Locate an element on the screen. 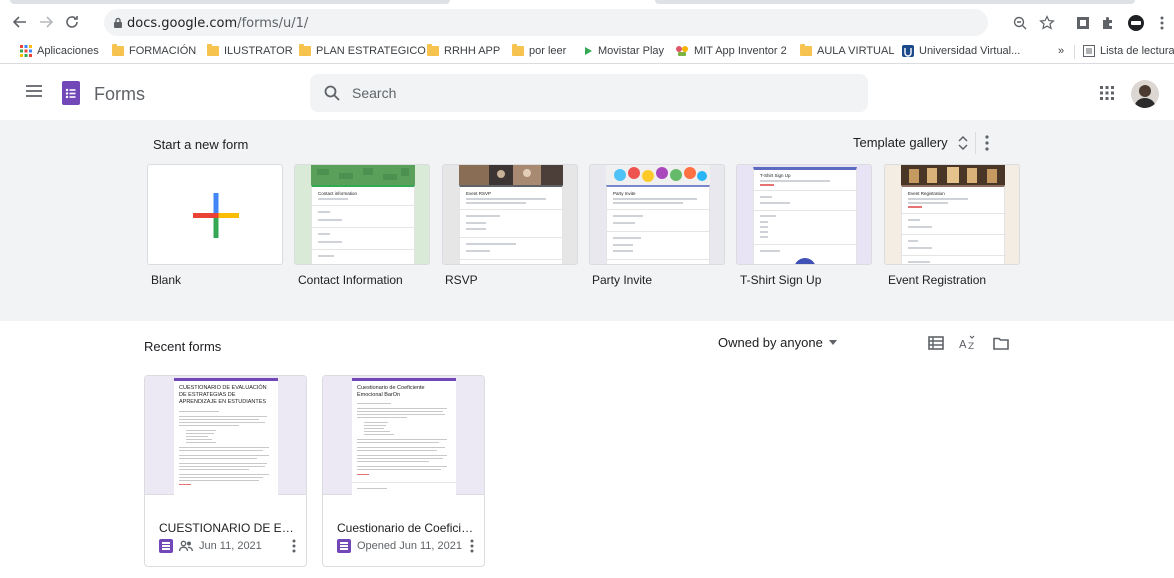  bookmark-movistar-play: Movistar Play is located at coordinates (623, 51).